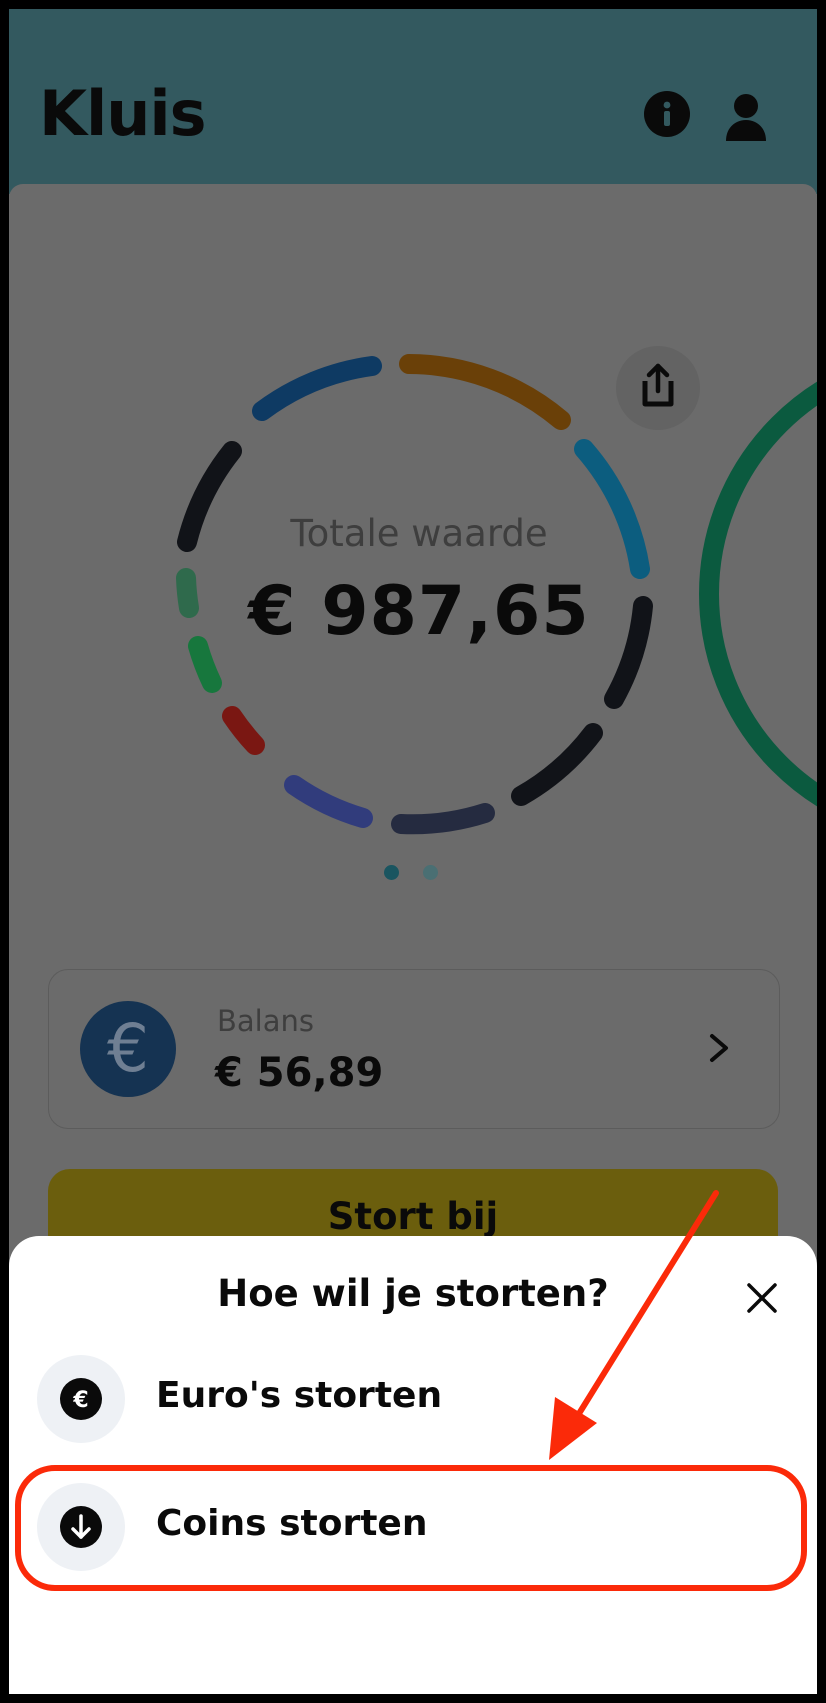 This screenshot has height=1703, width=826. I want to click on annotation-highlight-box, so click(411, 1528).